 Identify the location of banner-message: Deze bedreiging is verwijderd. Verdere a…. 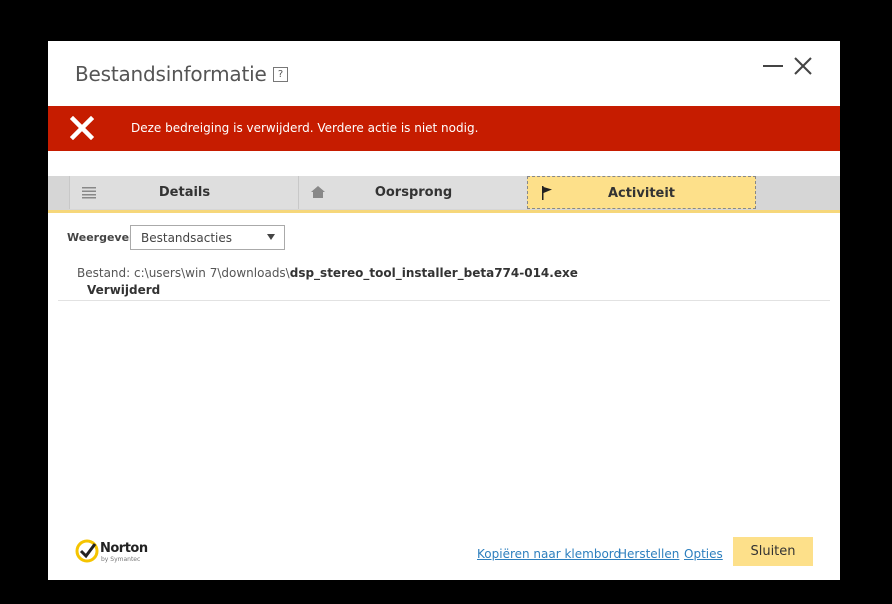
(305, 128).